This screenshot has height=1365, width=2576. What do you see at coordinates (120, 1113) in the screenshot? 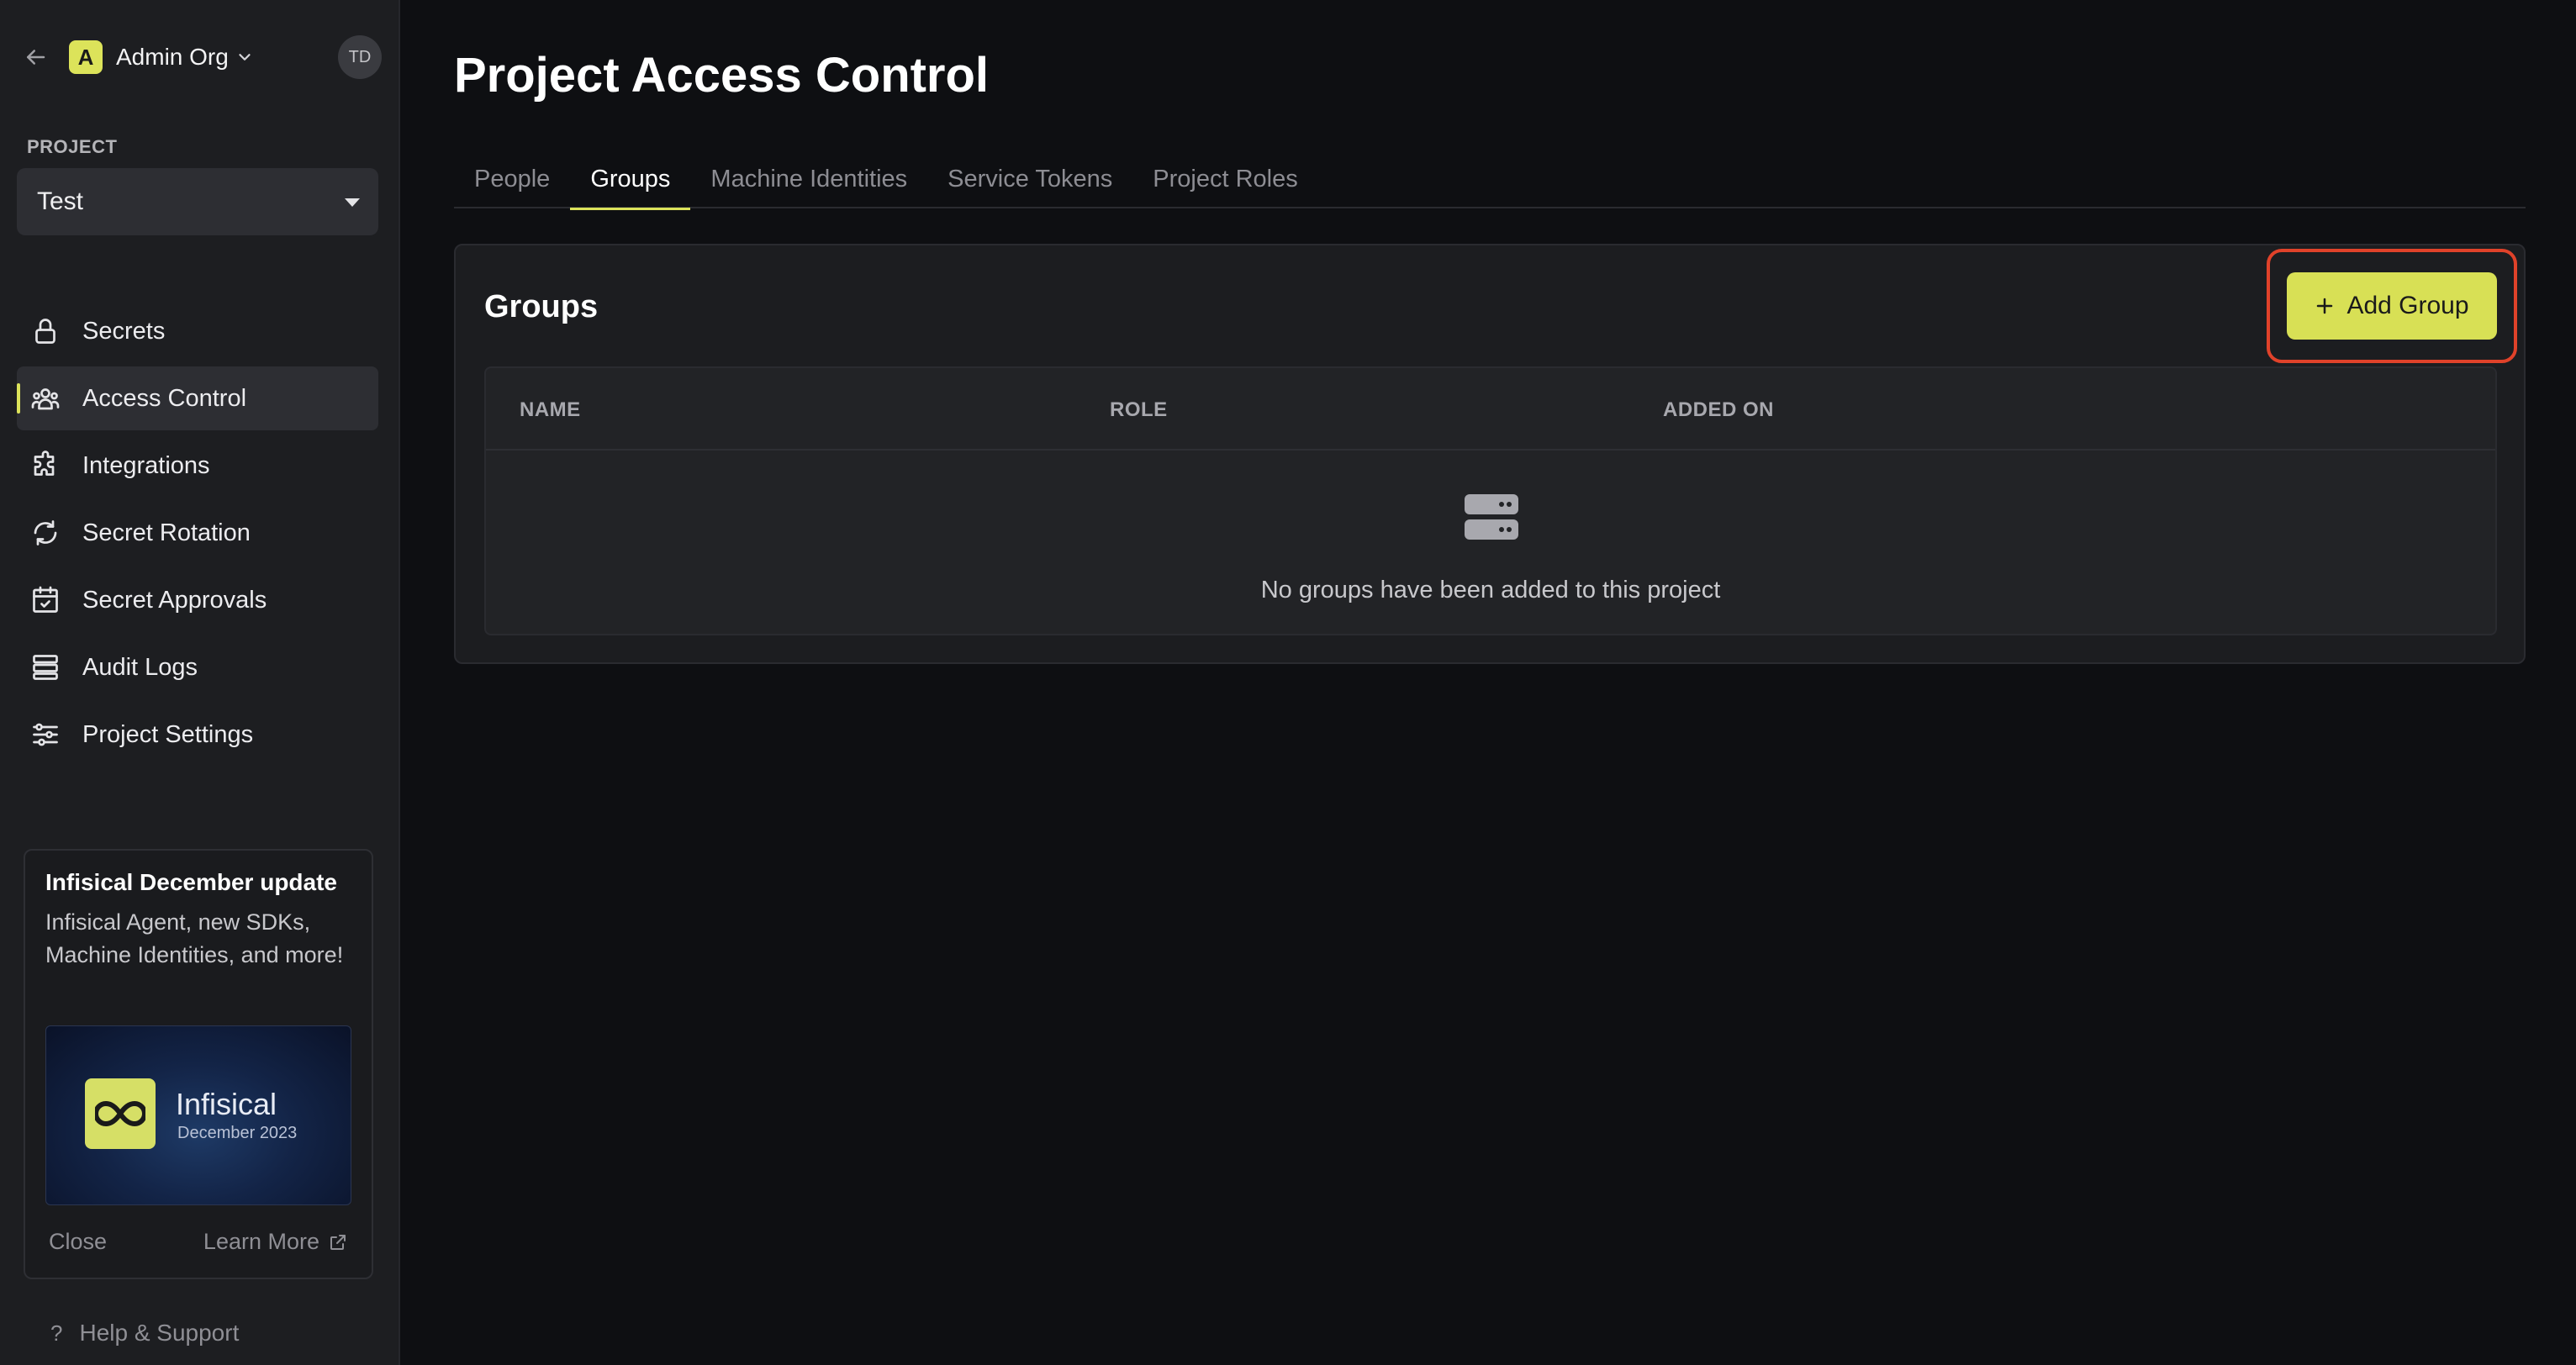
I see `infinity-icon` at bounding box center [120, 1113].